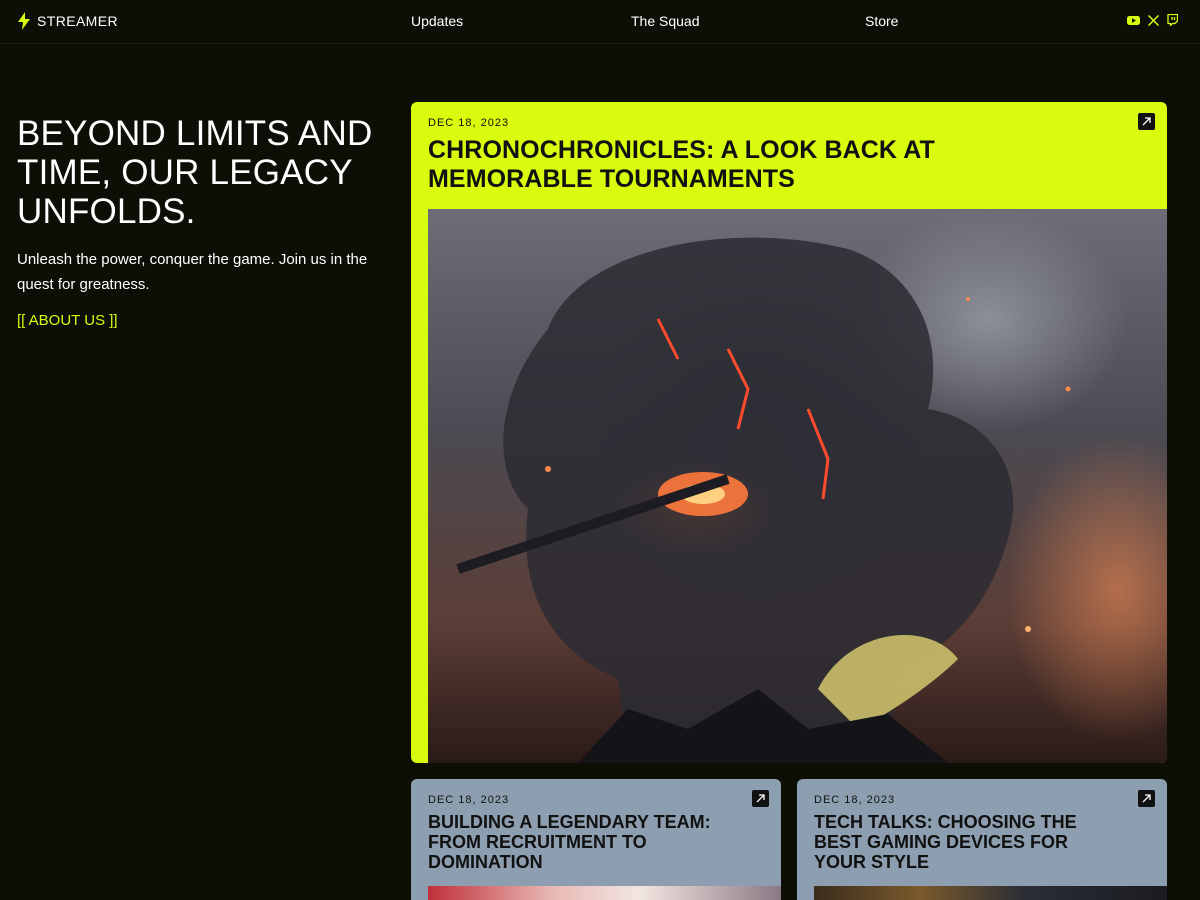 The width and height of the screenshot is (1200, 900). Describe the element at coordinates (1133, 20) in the screenshot. I see `youtube-icon` at that location.